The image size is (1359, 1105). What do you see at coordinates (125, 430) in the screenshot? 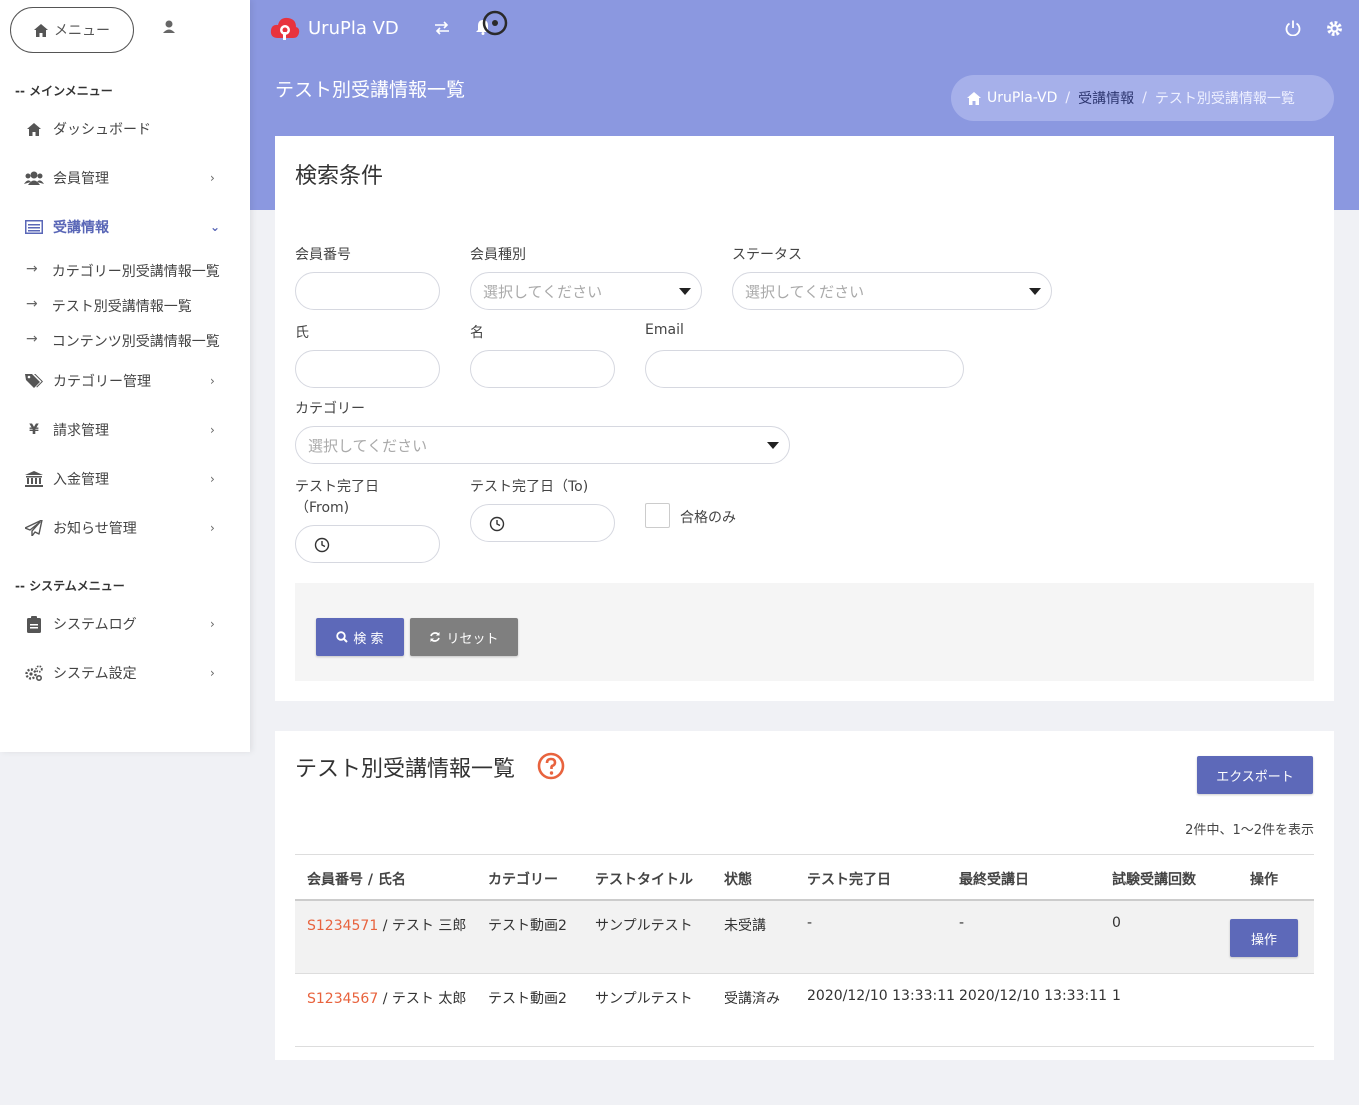
I see `sidebar-item-billing: ¥ 請求管理 ›` at bounding box center [125, 430].